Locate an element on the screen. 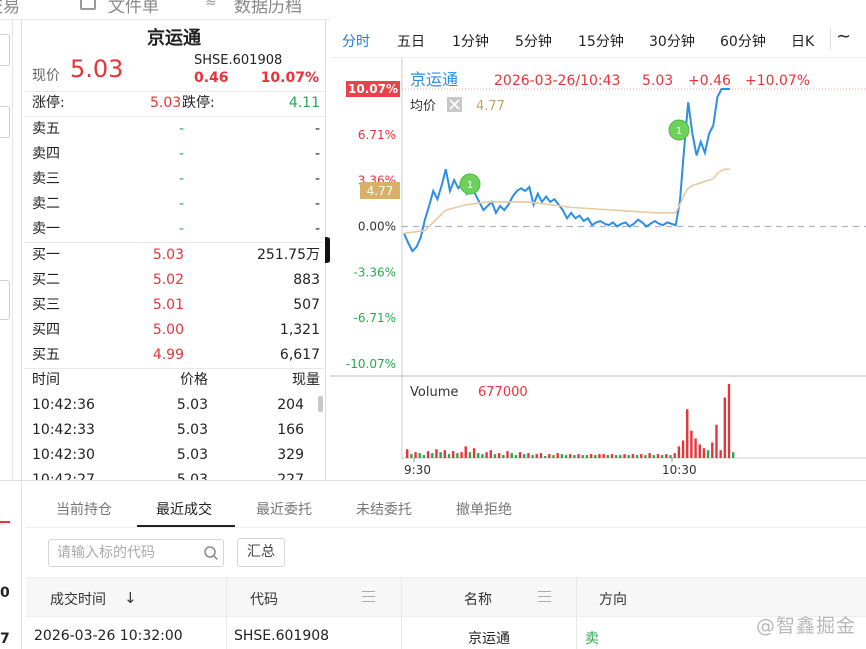 Image resolution: width=866 pixels, height=649 pixels. search-input is located at coordinates (136, 553).